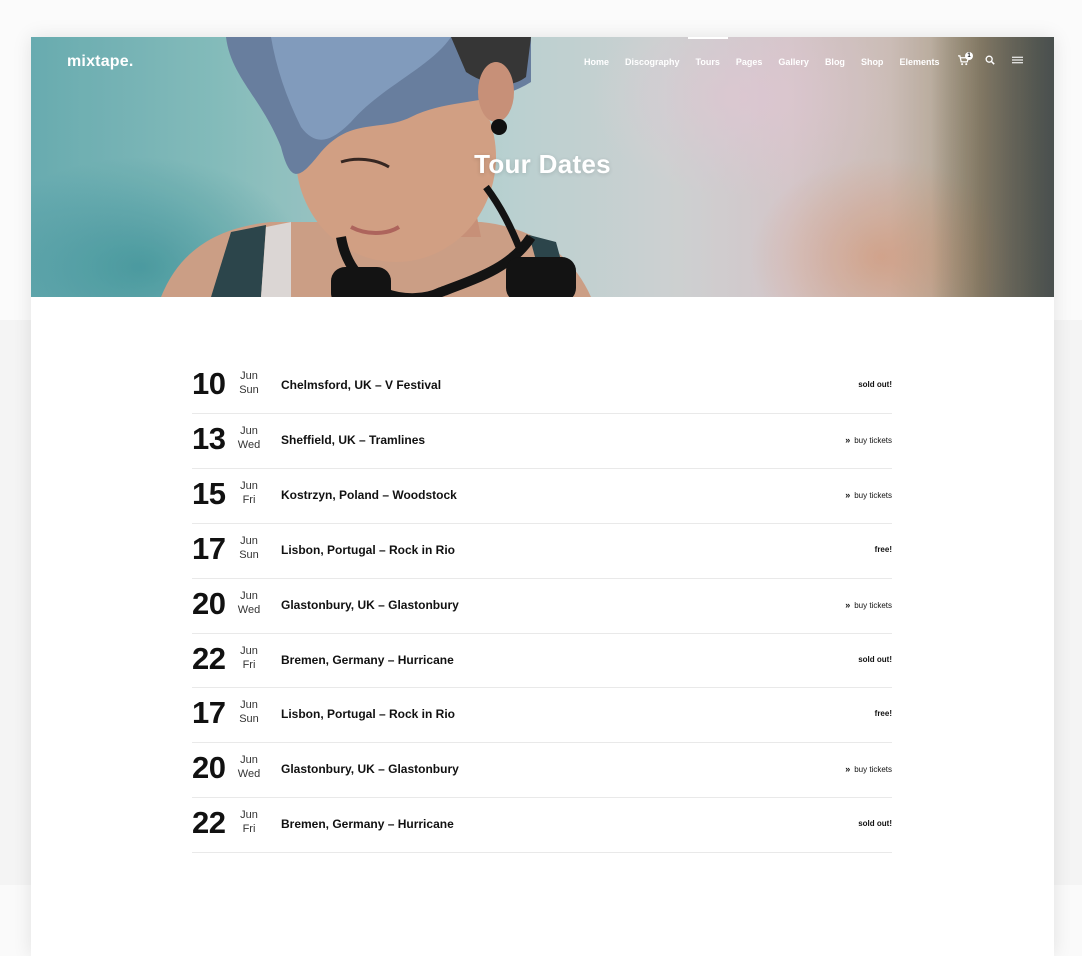 This screenshot has width=1082, height=956. What do you see at coordinates (793, 64) in the screenshot?
I see `nav-item-gallery: Gallery` at bounding box center [793, 64].